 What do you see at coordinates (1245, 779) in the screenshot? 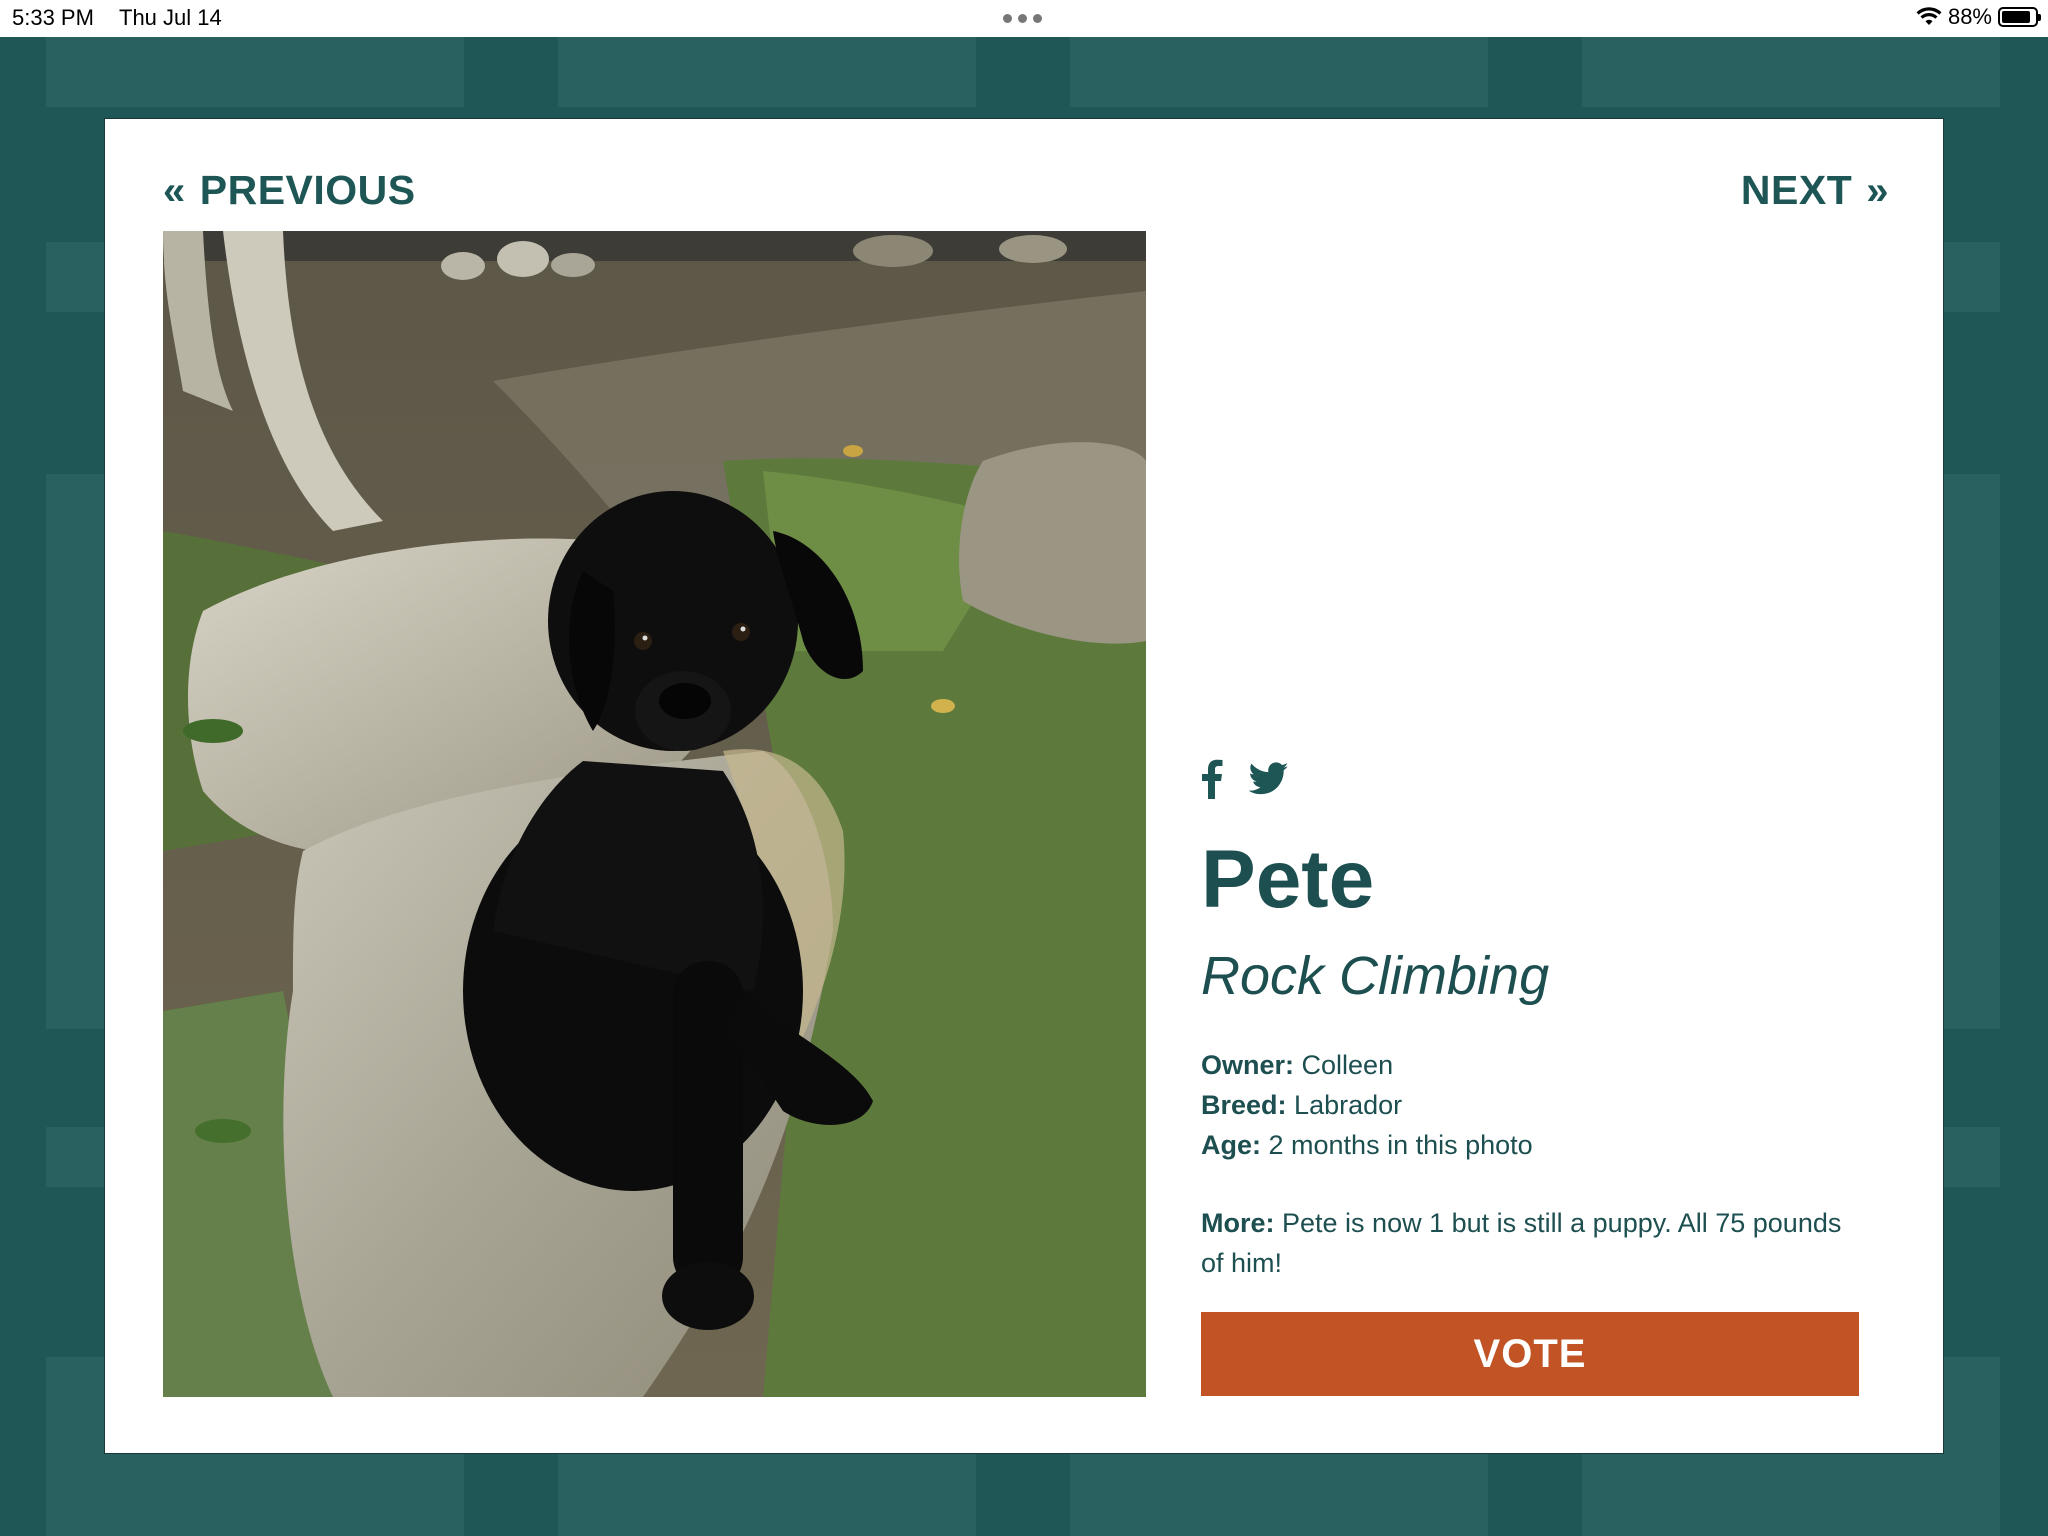
I see `social-share` at bounding box center [1245, 779].